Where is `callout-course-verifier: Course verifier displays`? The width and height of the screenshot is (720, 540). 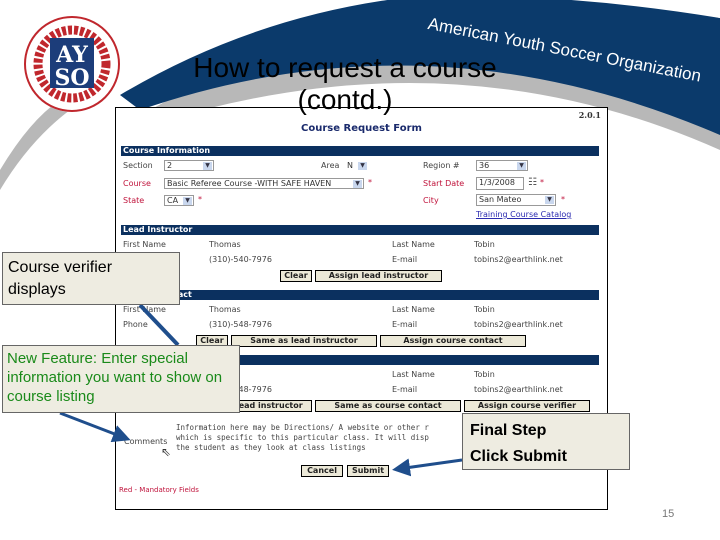 callout-course-verifier: Course verifier displays is located at coordinates (91, 278).